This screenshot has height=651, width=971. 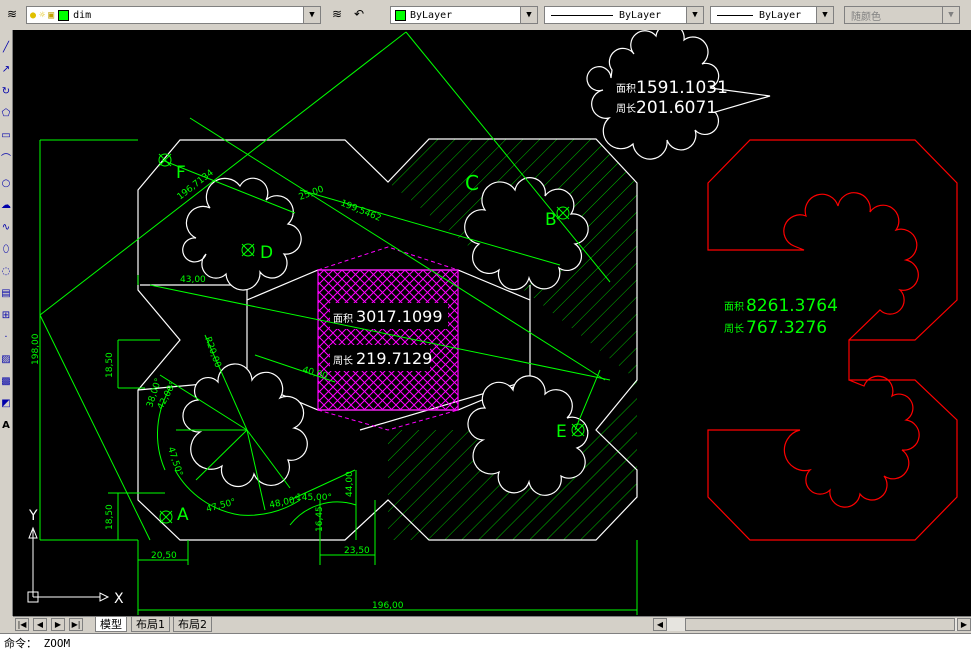 What do you see at coordinates (902, 15) in the screenshot?
I see `plotstyle-combo: 随颜色 ▼` at bounding box center [902, 15].